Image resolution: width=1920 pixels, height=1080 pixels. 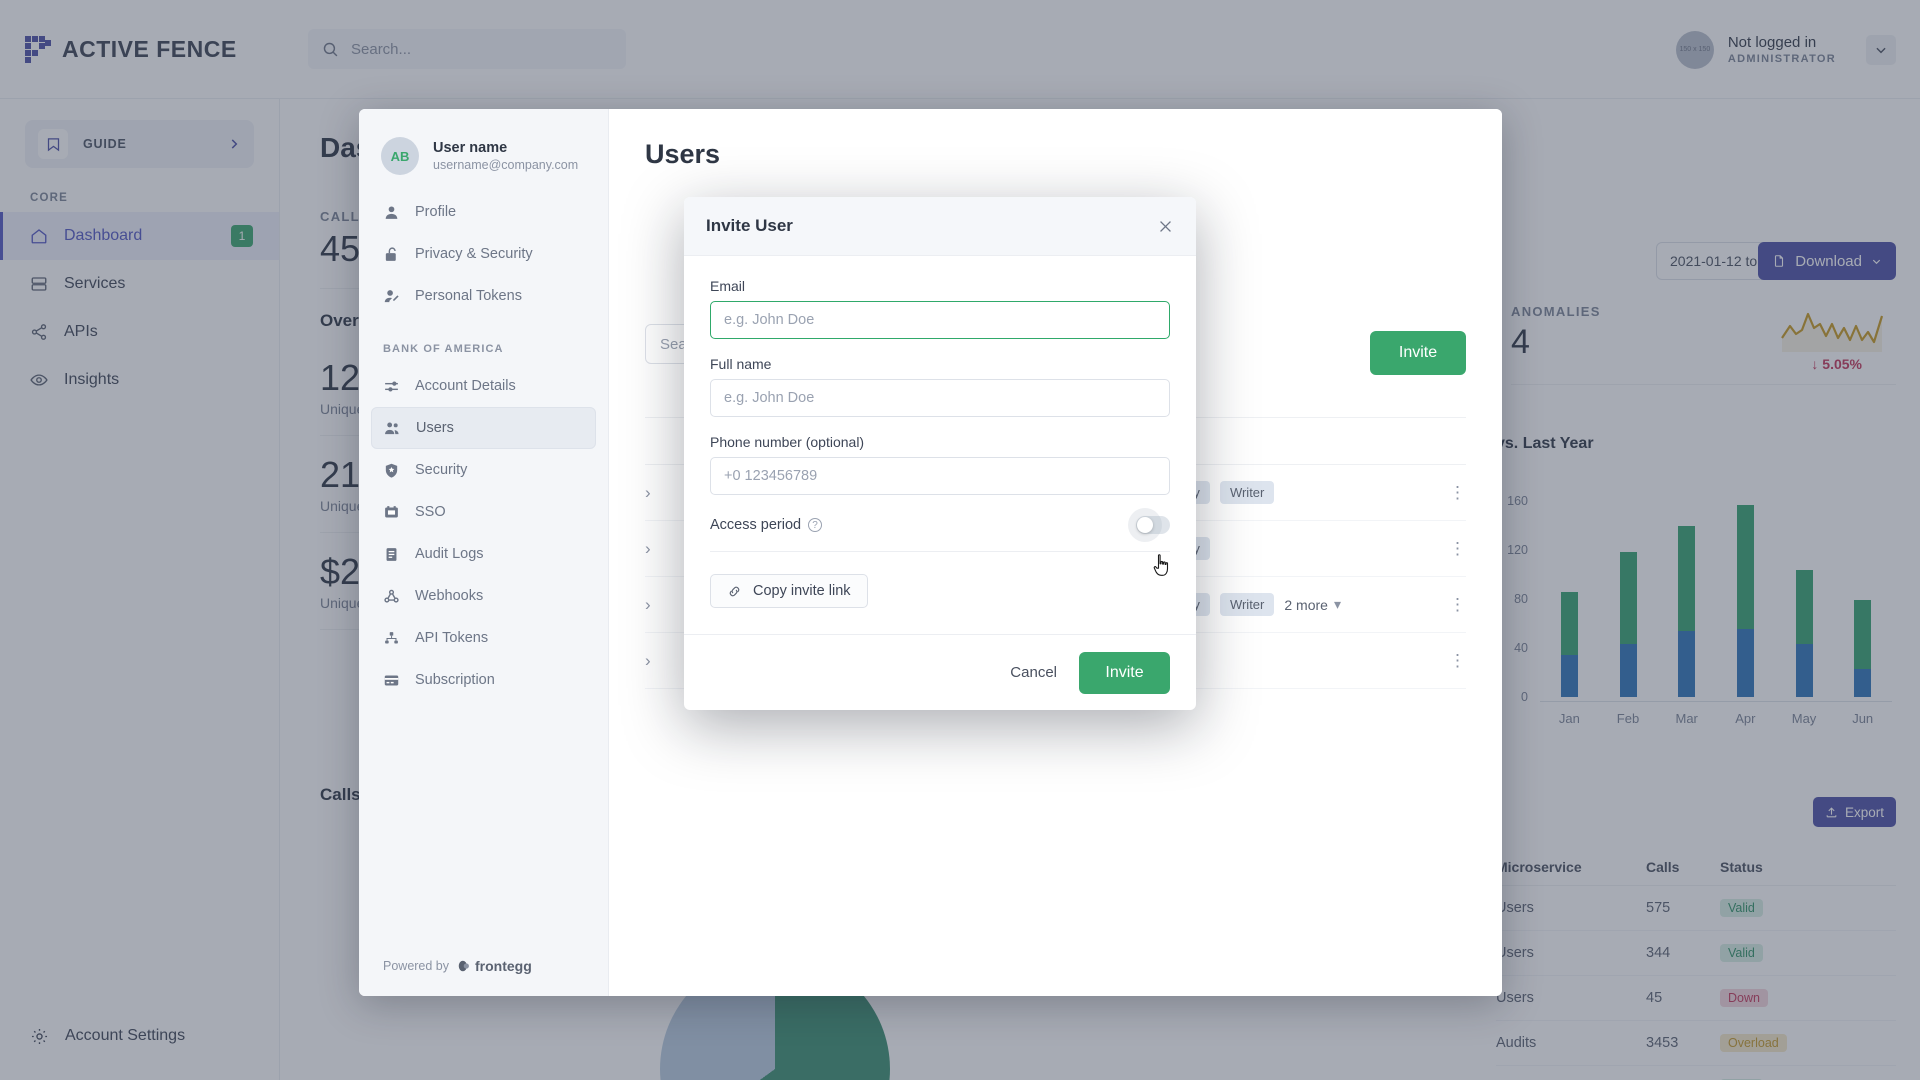 I want to click on document-icon, so click(x=391, y=554).